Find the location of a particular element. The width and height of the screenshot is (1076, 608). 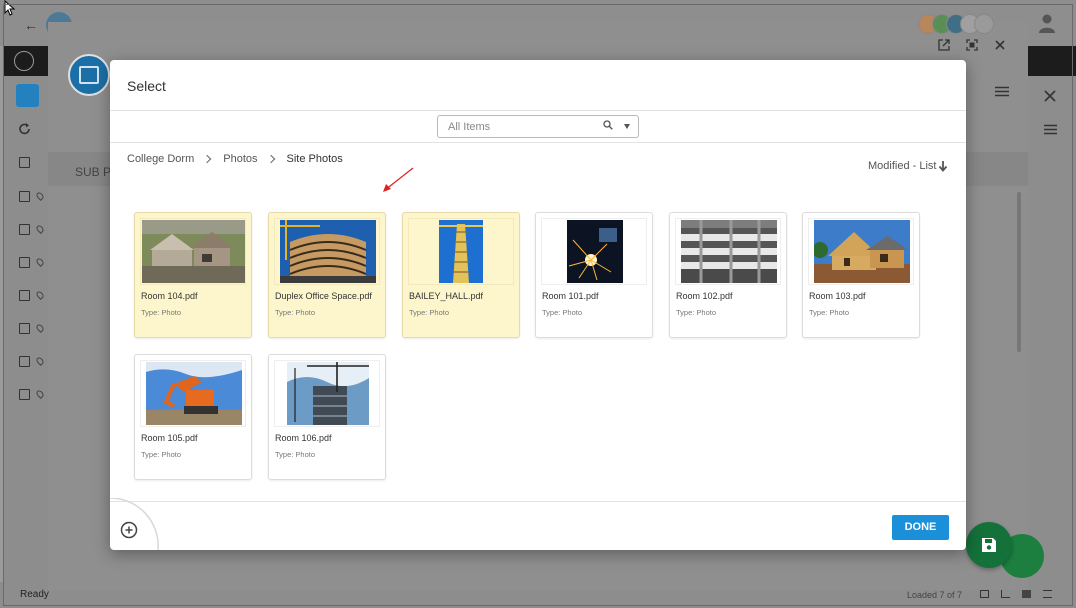

zoom-in-control is located at coordinates (135, 524).